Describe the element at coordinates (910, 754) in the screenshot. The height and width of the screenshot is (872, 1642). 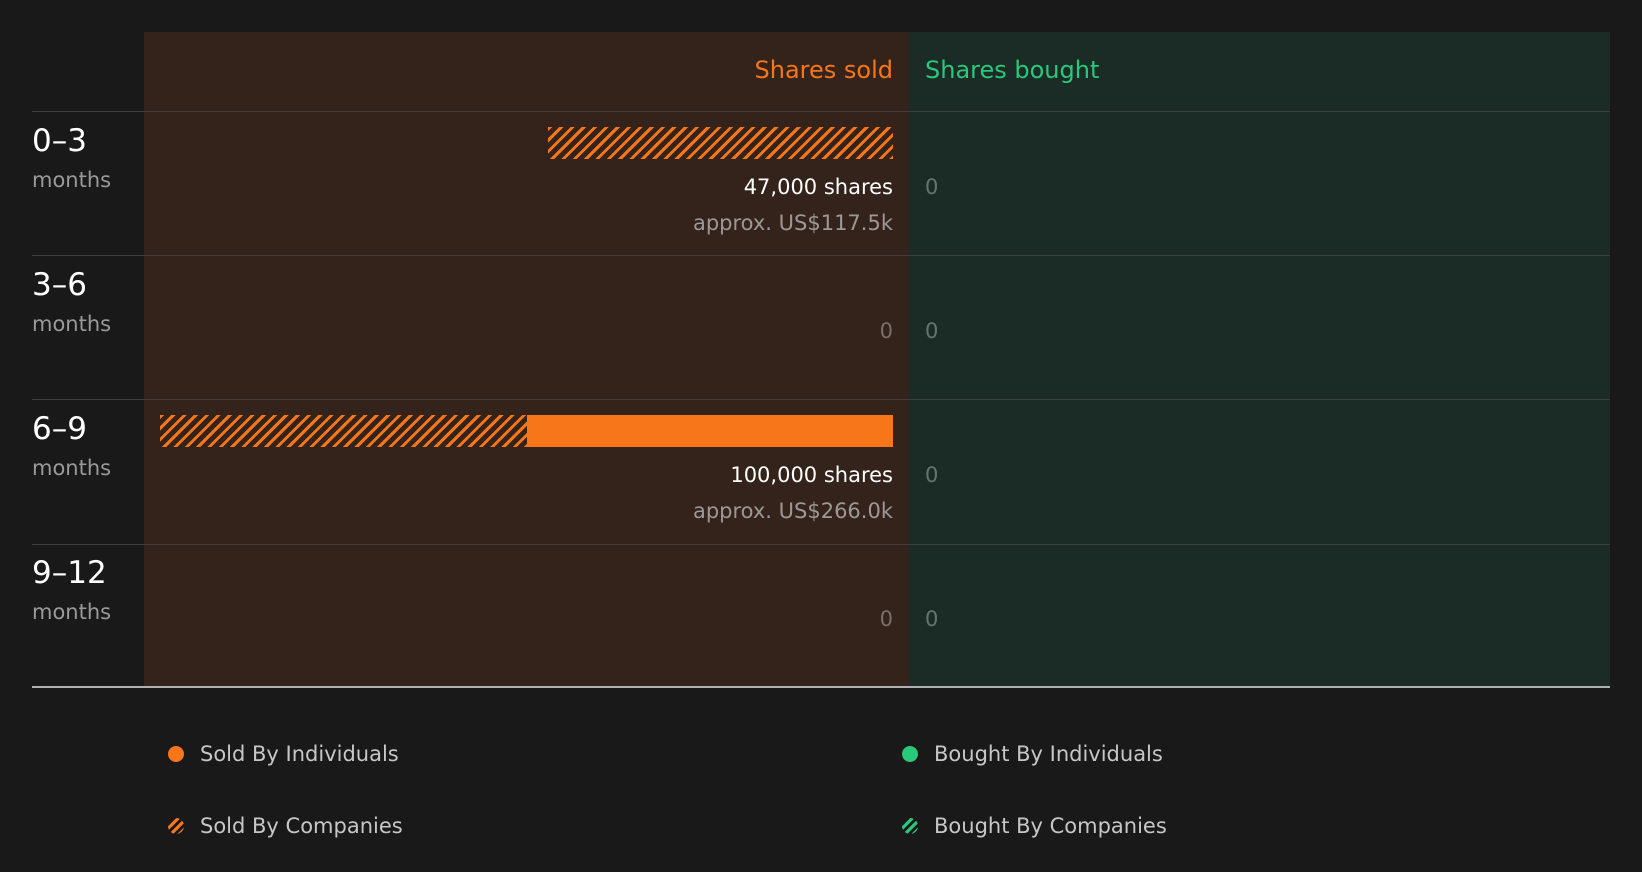
I see `legend-swatch-bought-individuals` at that location.